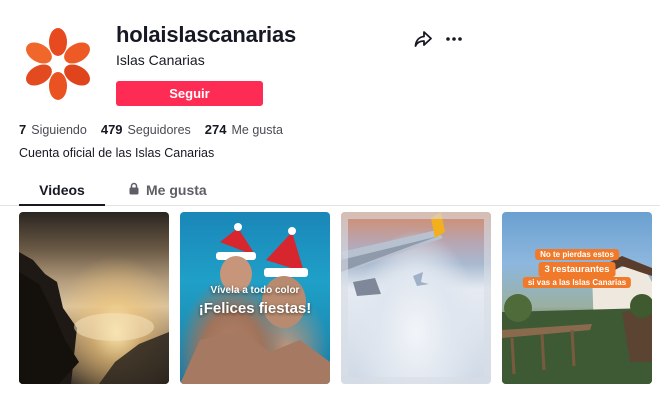 The width and height of the screenshot is (660, 400). Describe the element at coordinates (159, 130) in the screenshot. I see `followers-label: Seguidores` at that location.